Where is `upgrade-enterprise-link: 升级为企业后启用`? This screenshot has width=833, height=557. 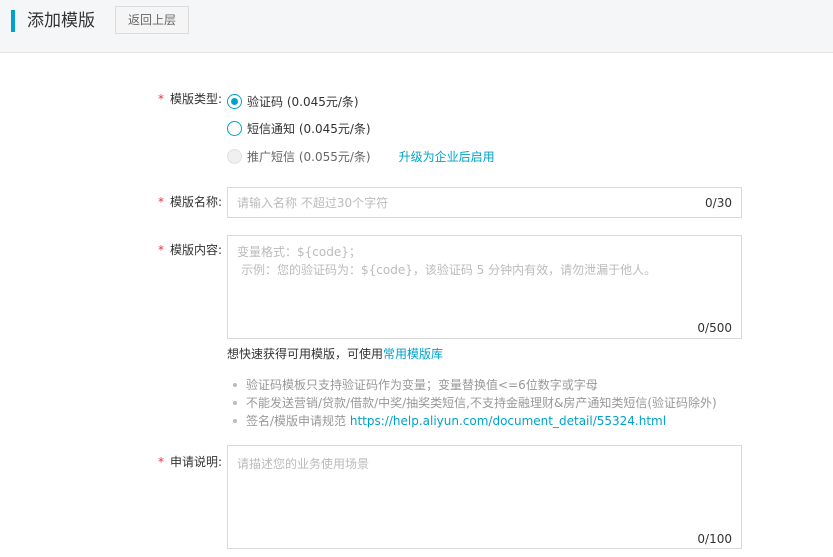
upgrade-enterprise-link: 升级为企业后启用 is located at coordinates (447, 156).